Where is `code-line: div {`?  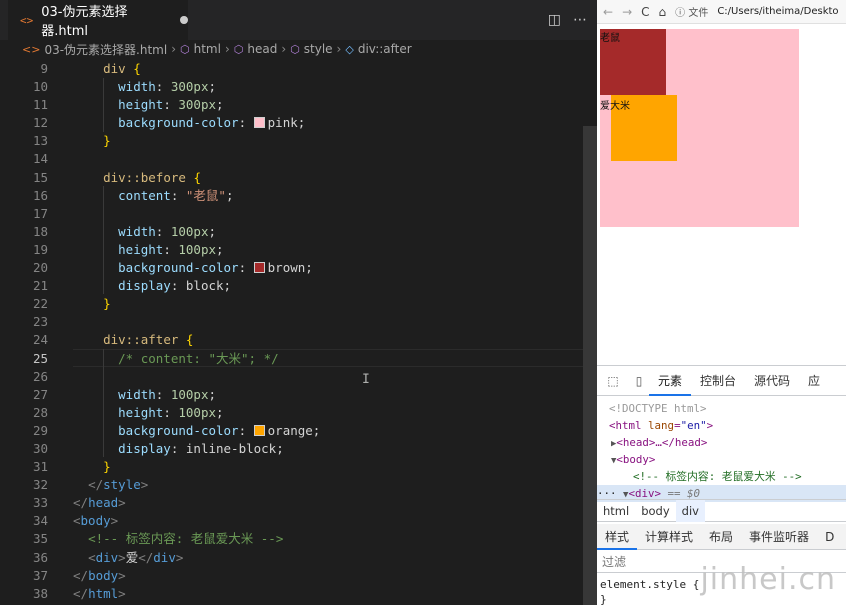
code-line: div { is located at coordinates (122, 68).